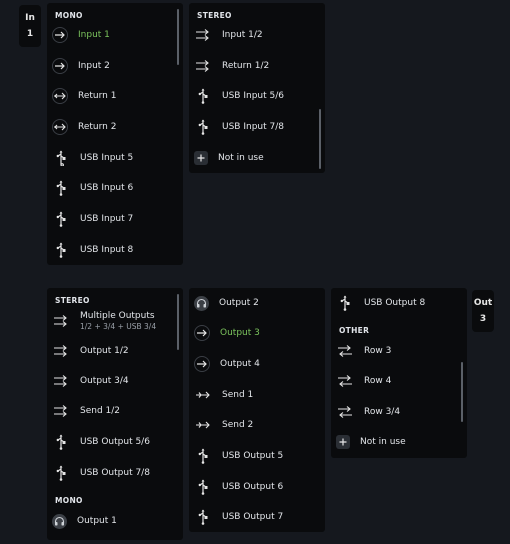  I want to click on menu-item-label: Row 3, so click(378, 351).